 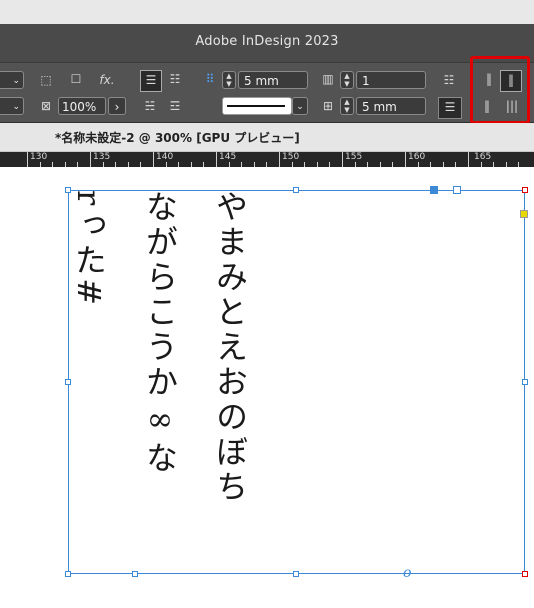 I want to click on text-align-justify-icon: ☵, so click(x=150, y=106).